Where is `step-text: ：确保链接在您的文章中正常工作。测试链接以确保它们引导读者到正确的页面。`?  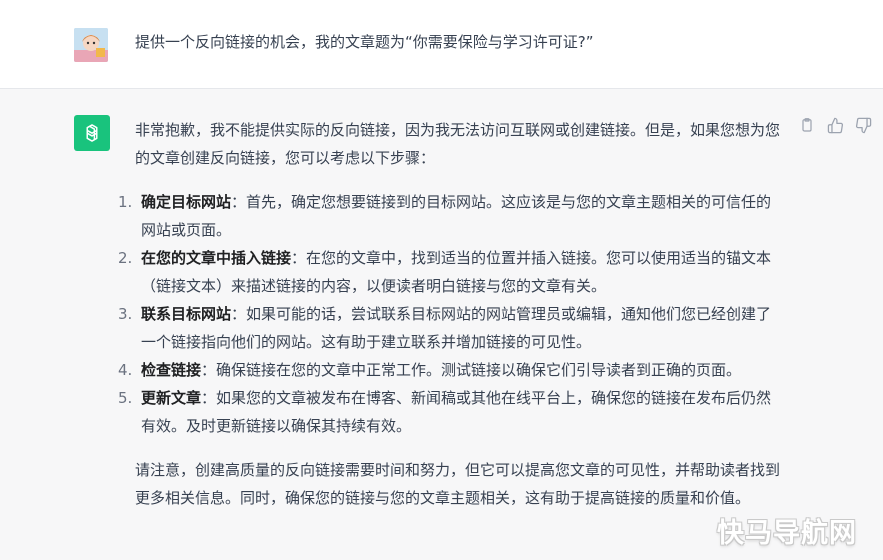 step-text: ：确保链接在您的文章中正常工作。测试链接以确保它们引导读者到正确的页面。 is located at coordinates (471, 370).